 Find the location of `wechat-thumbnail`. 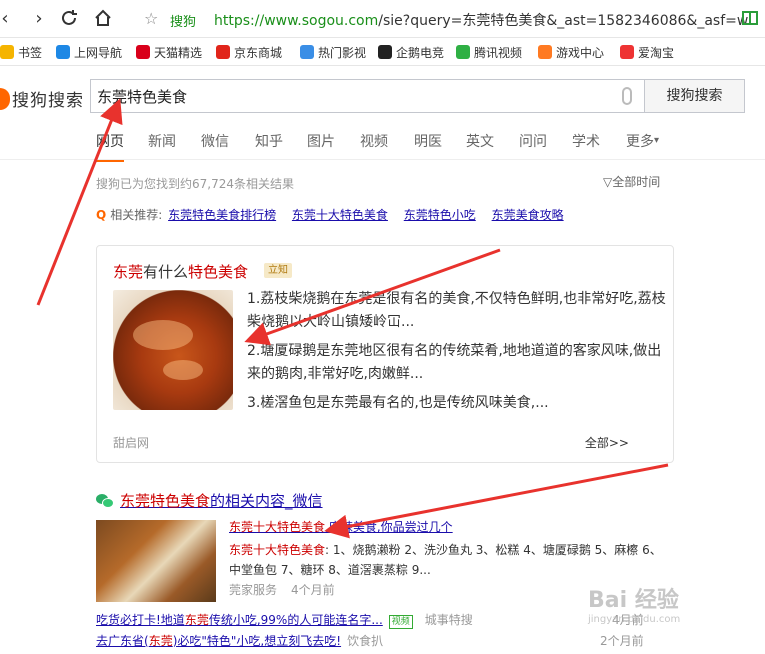

wechat-thumbnail is located at coordinates (156, 561).